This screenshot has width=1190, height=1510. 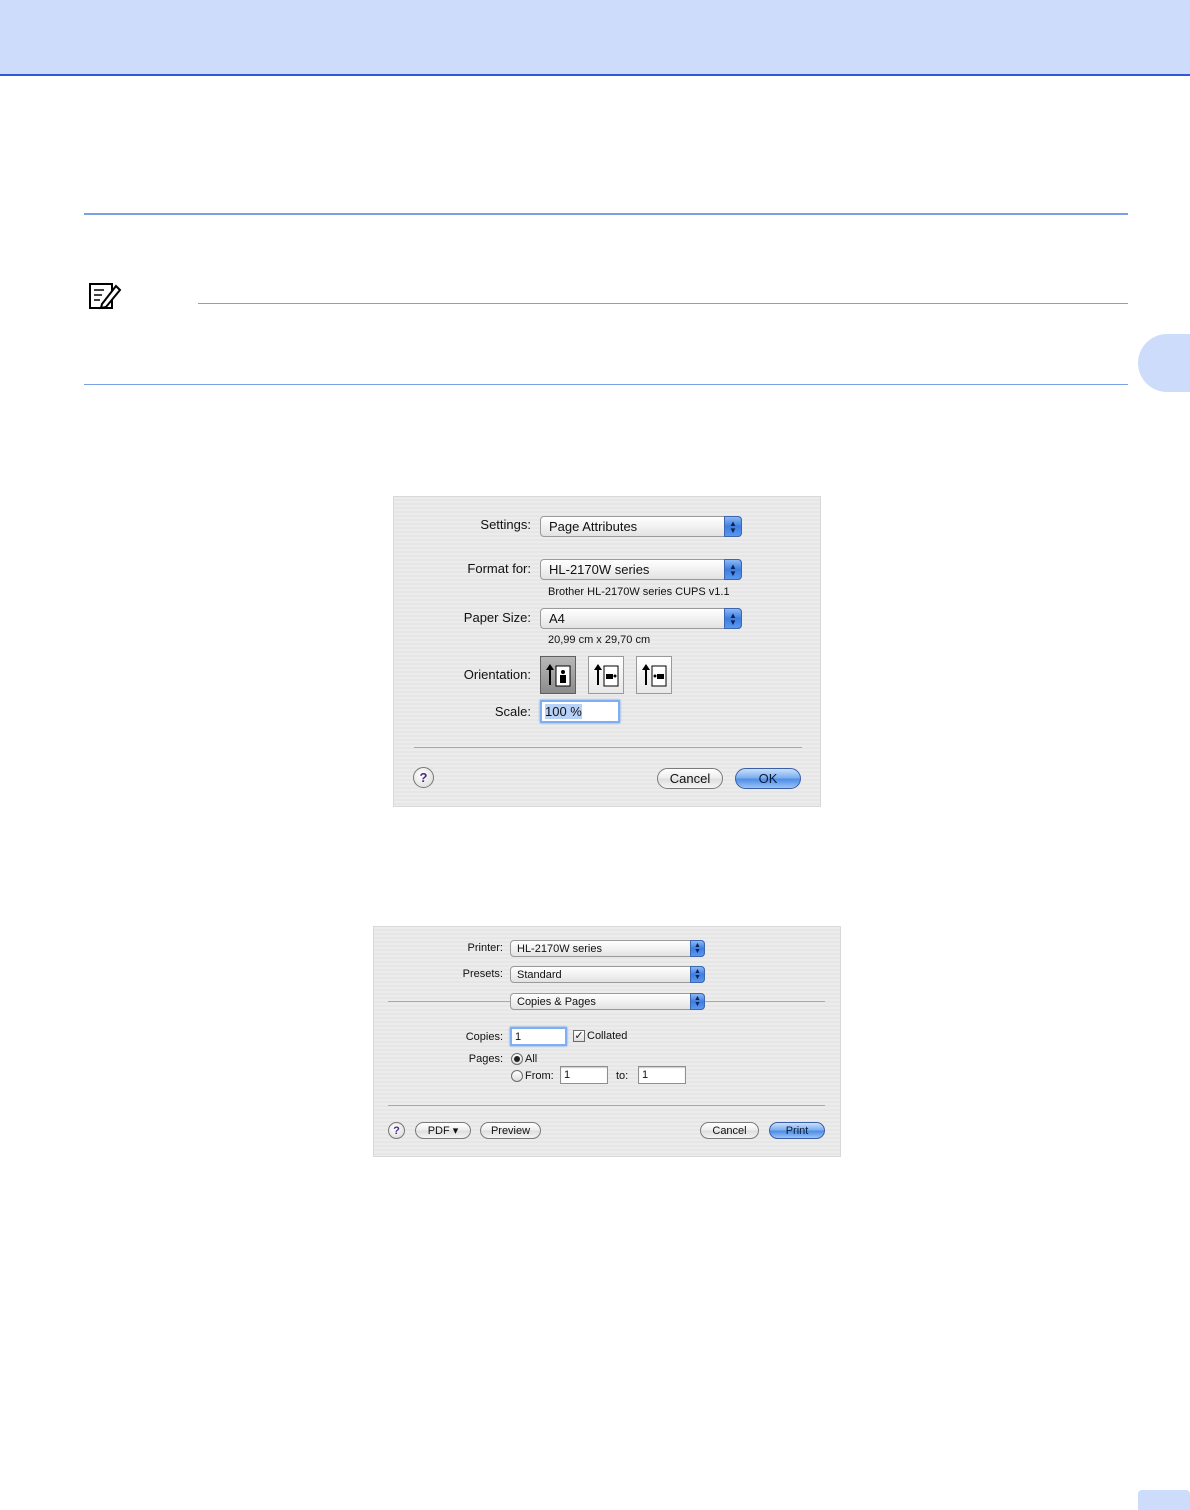 I want to click on note-rule-top, so click(x=663, y=303).